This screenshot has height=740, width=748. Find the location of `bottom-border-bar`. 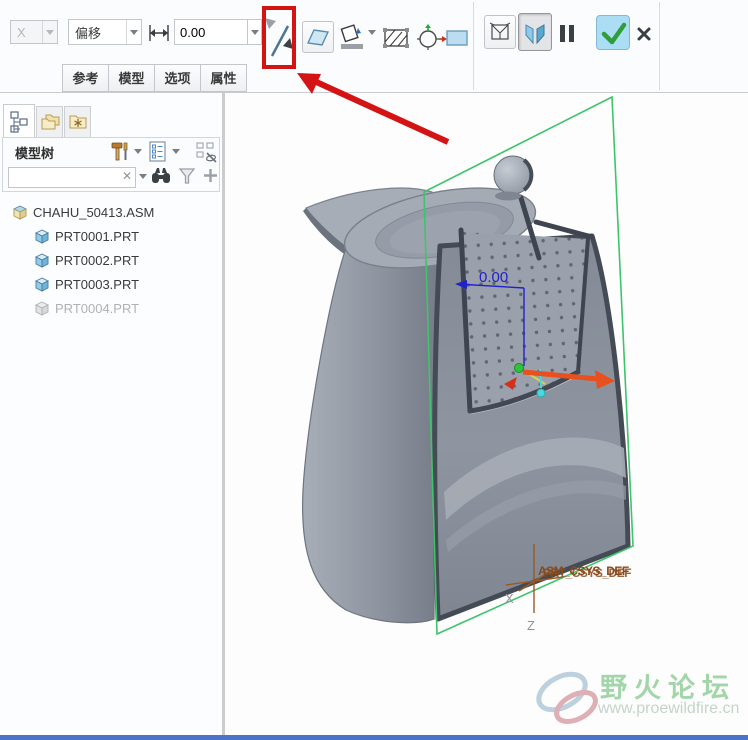

bottom-border-bar is located at coordinates (374, 737).